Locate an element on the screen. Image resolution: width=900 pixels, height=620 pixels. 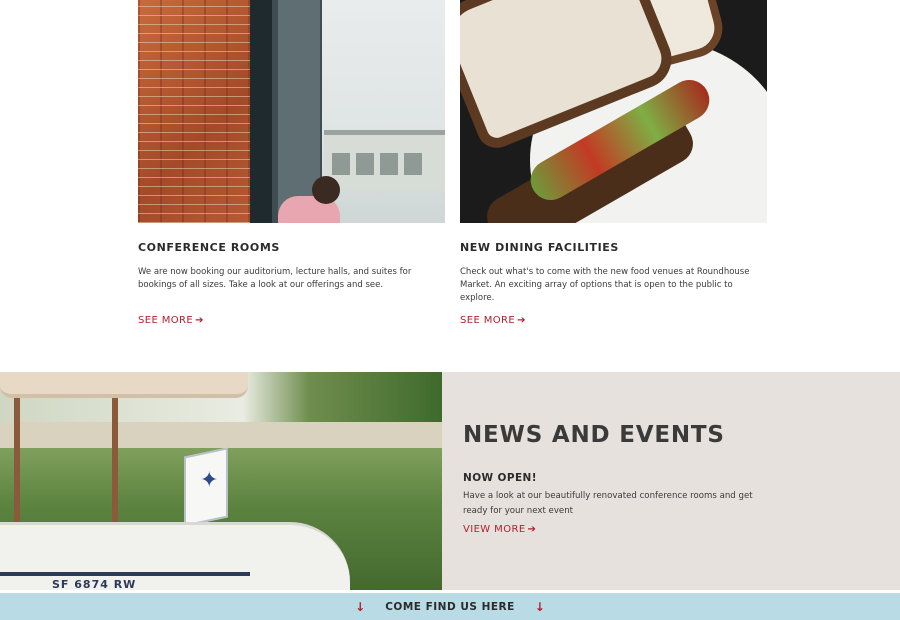
view-more-link: VIEW MORE ➔ is located at coordinates (499, 529).